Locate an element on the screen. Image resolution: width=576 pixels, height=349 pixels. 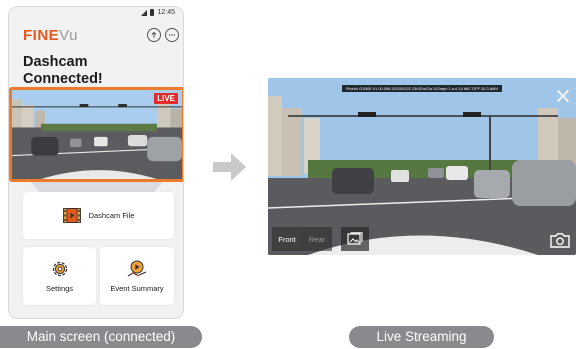
camera-icon is located at coordinates (560, 240).